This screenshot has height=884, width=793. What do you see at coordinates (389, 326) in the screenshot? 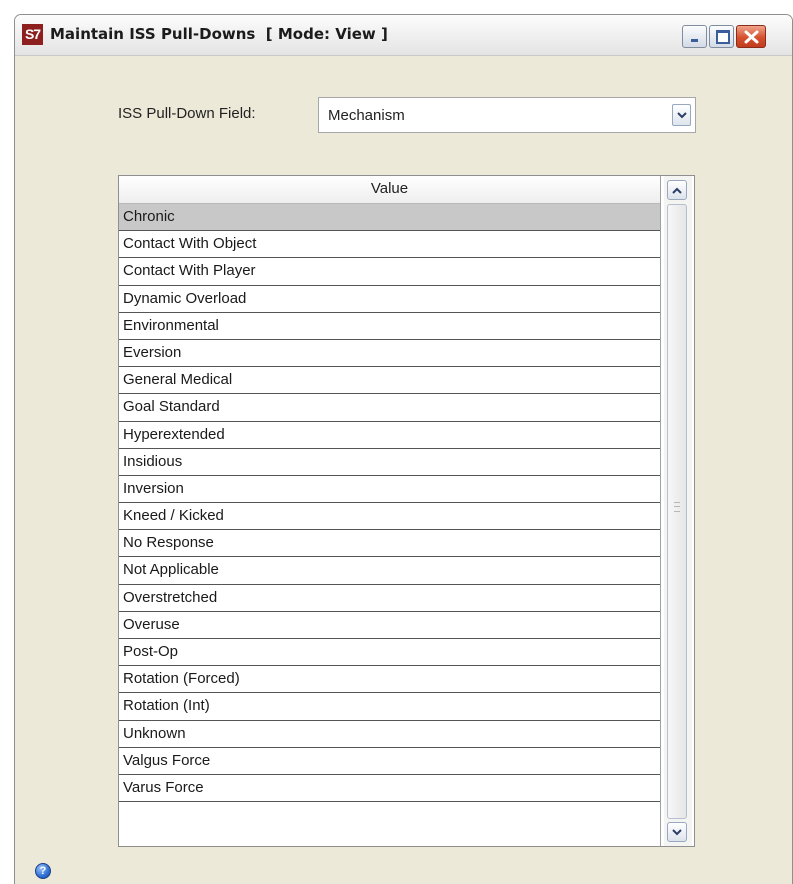
I see `table-row: Environmental` at bounding box center [389, 326].